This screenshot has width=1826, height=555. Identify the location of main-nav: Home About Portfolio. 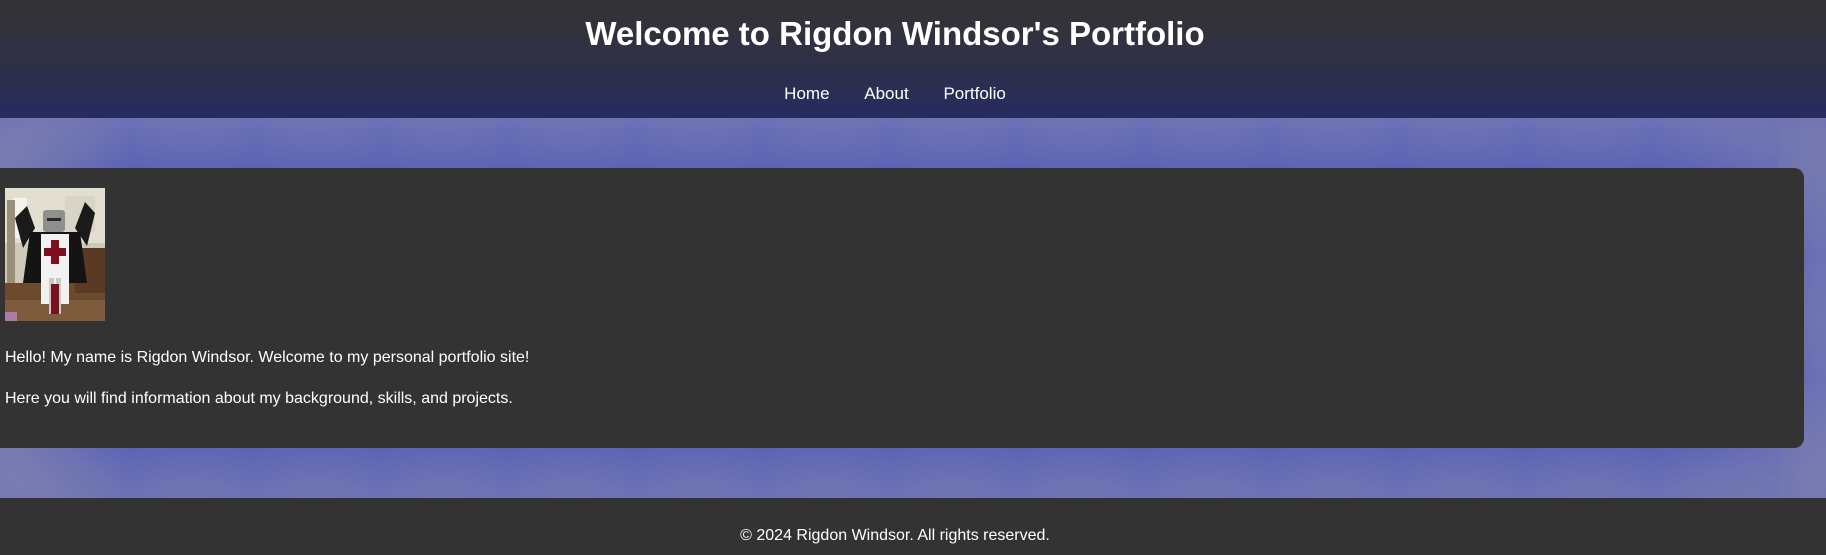
(895, 94).